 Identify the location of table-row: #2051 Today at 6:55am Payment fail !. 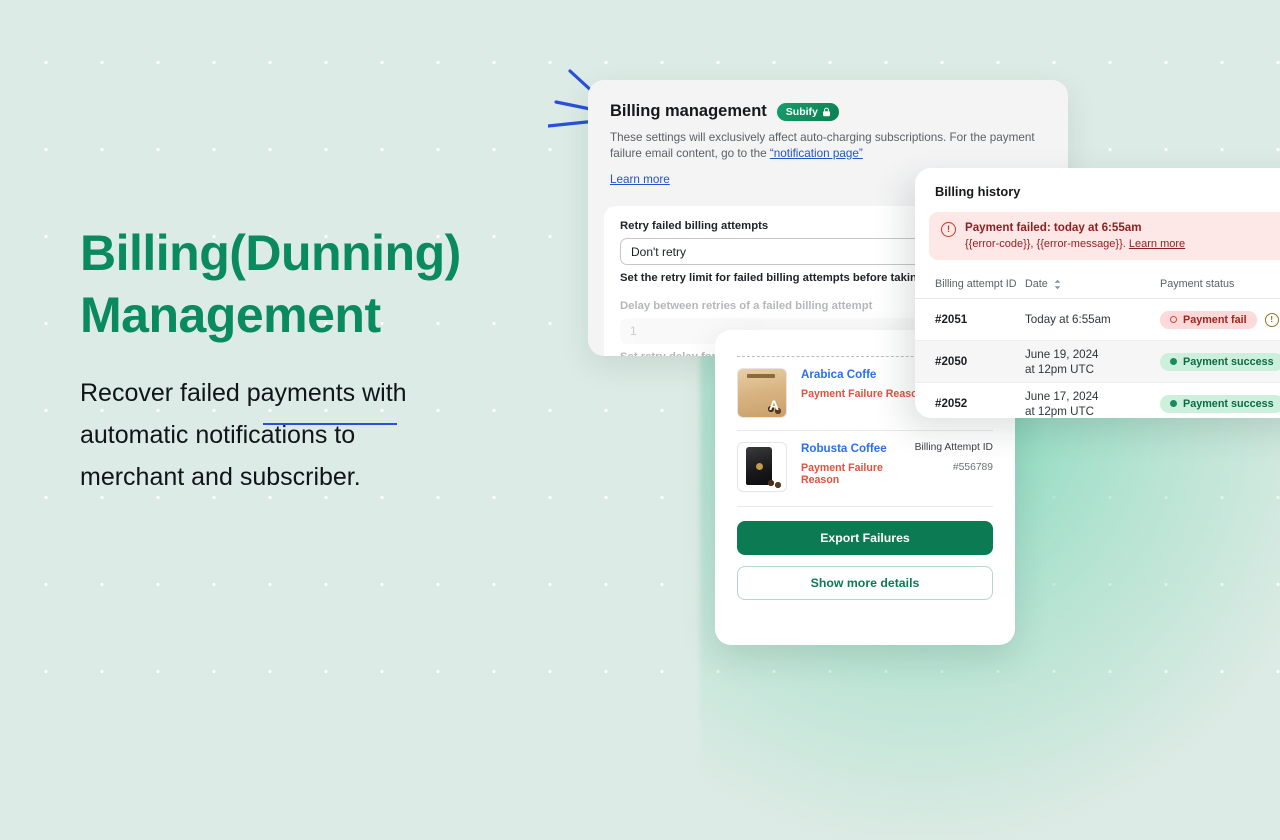
(1097, 319).